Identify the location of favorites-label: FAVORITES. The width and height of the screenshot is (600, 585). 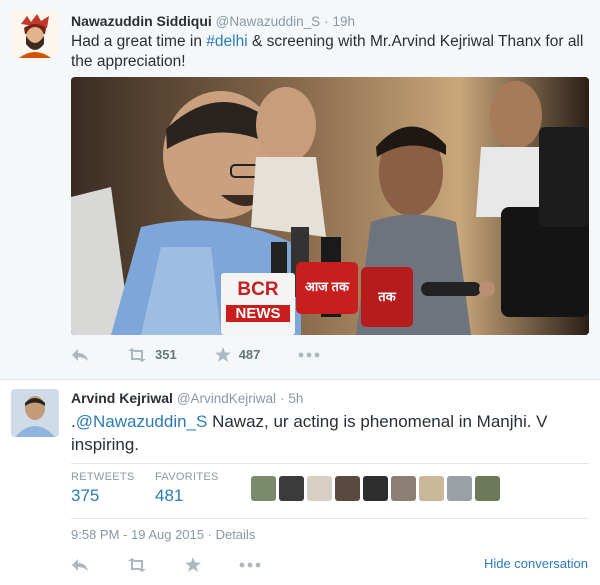
(187, 477).